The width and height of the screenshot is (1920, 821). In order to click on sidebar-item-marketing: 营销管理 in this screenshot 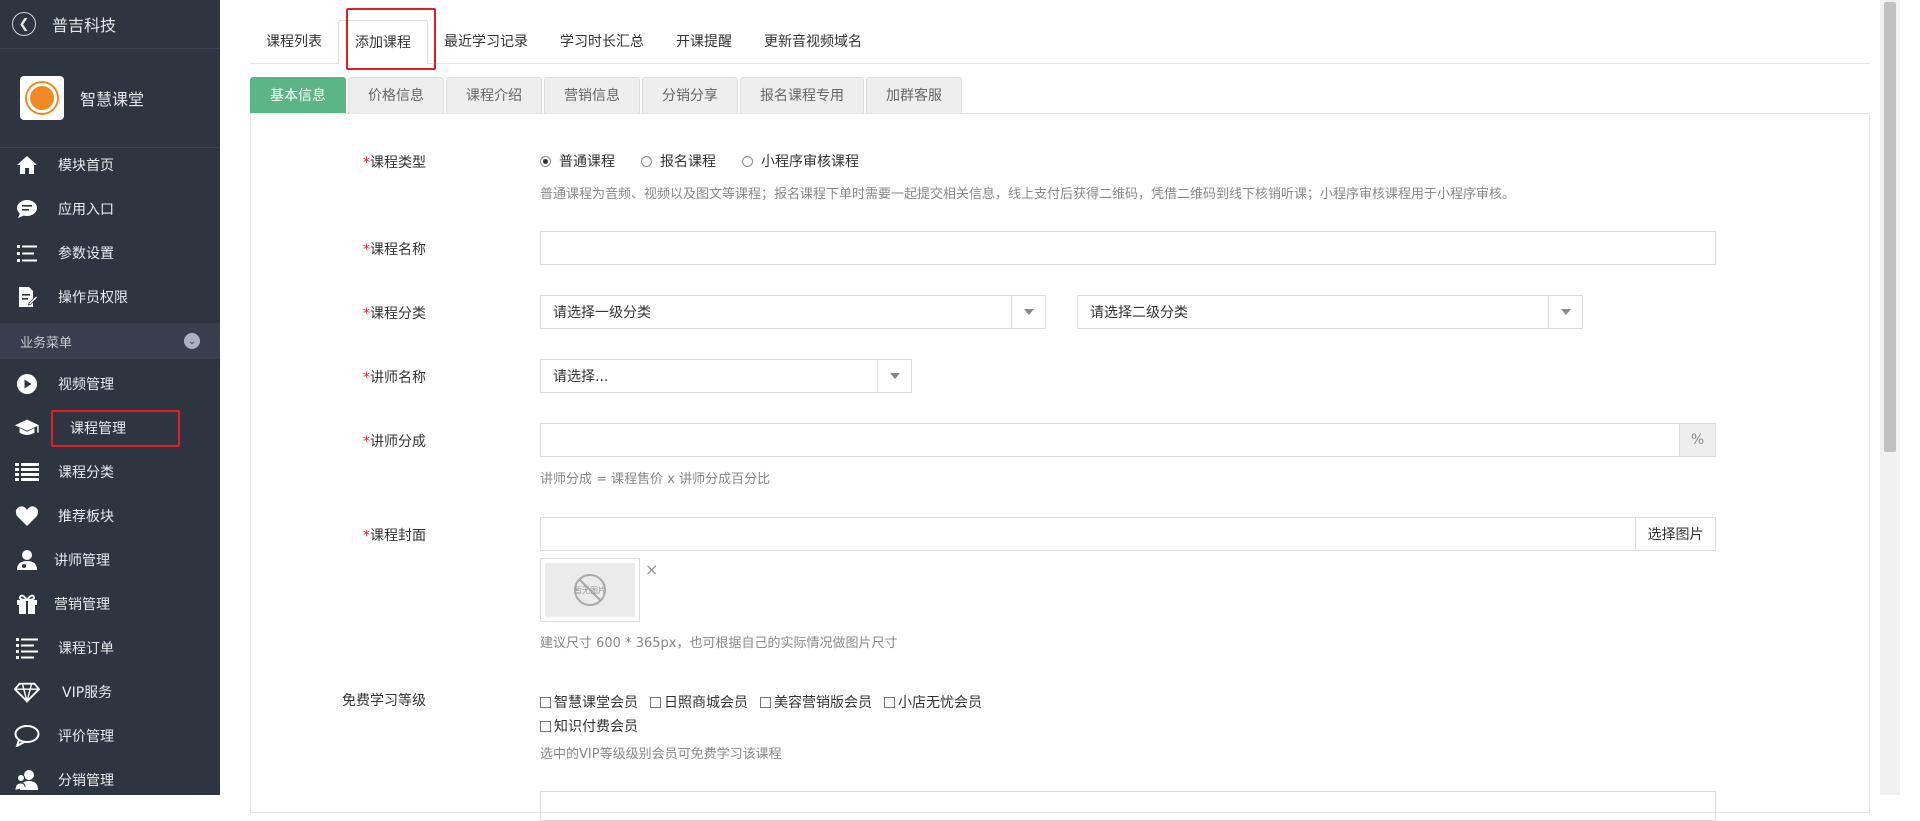, I will do `click(110, 604)`.